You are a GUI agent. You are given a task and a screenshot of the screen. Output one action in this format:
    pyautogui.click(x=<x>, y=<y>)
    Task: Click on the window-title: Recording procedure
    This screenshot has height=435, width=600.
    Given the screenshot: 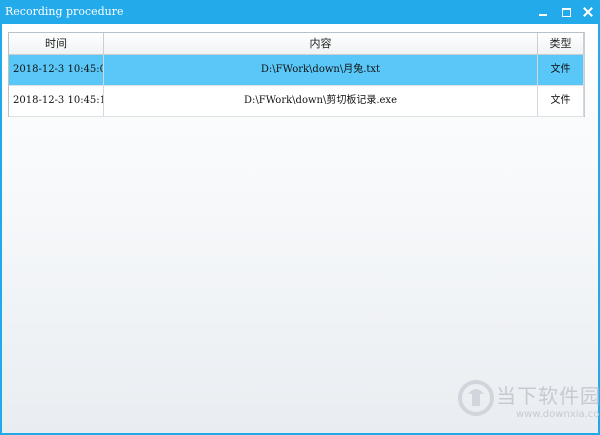 What is the action you would take?
    pyautogui.click(x=64, y=11)
    